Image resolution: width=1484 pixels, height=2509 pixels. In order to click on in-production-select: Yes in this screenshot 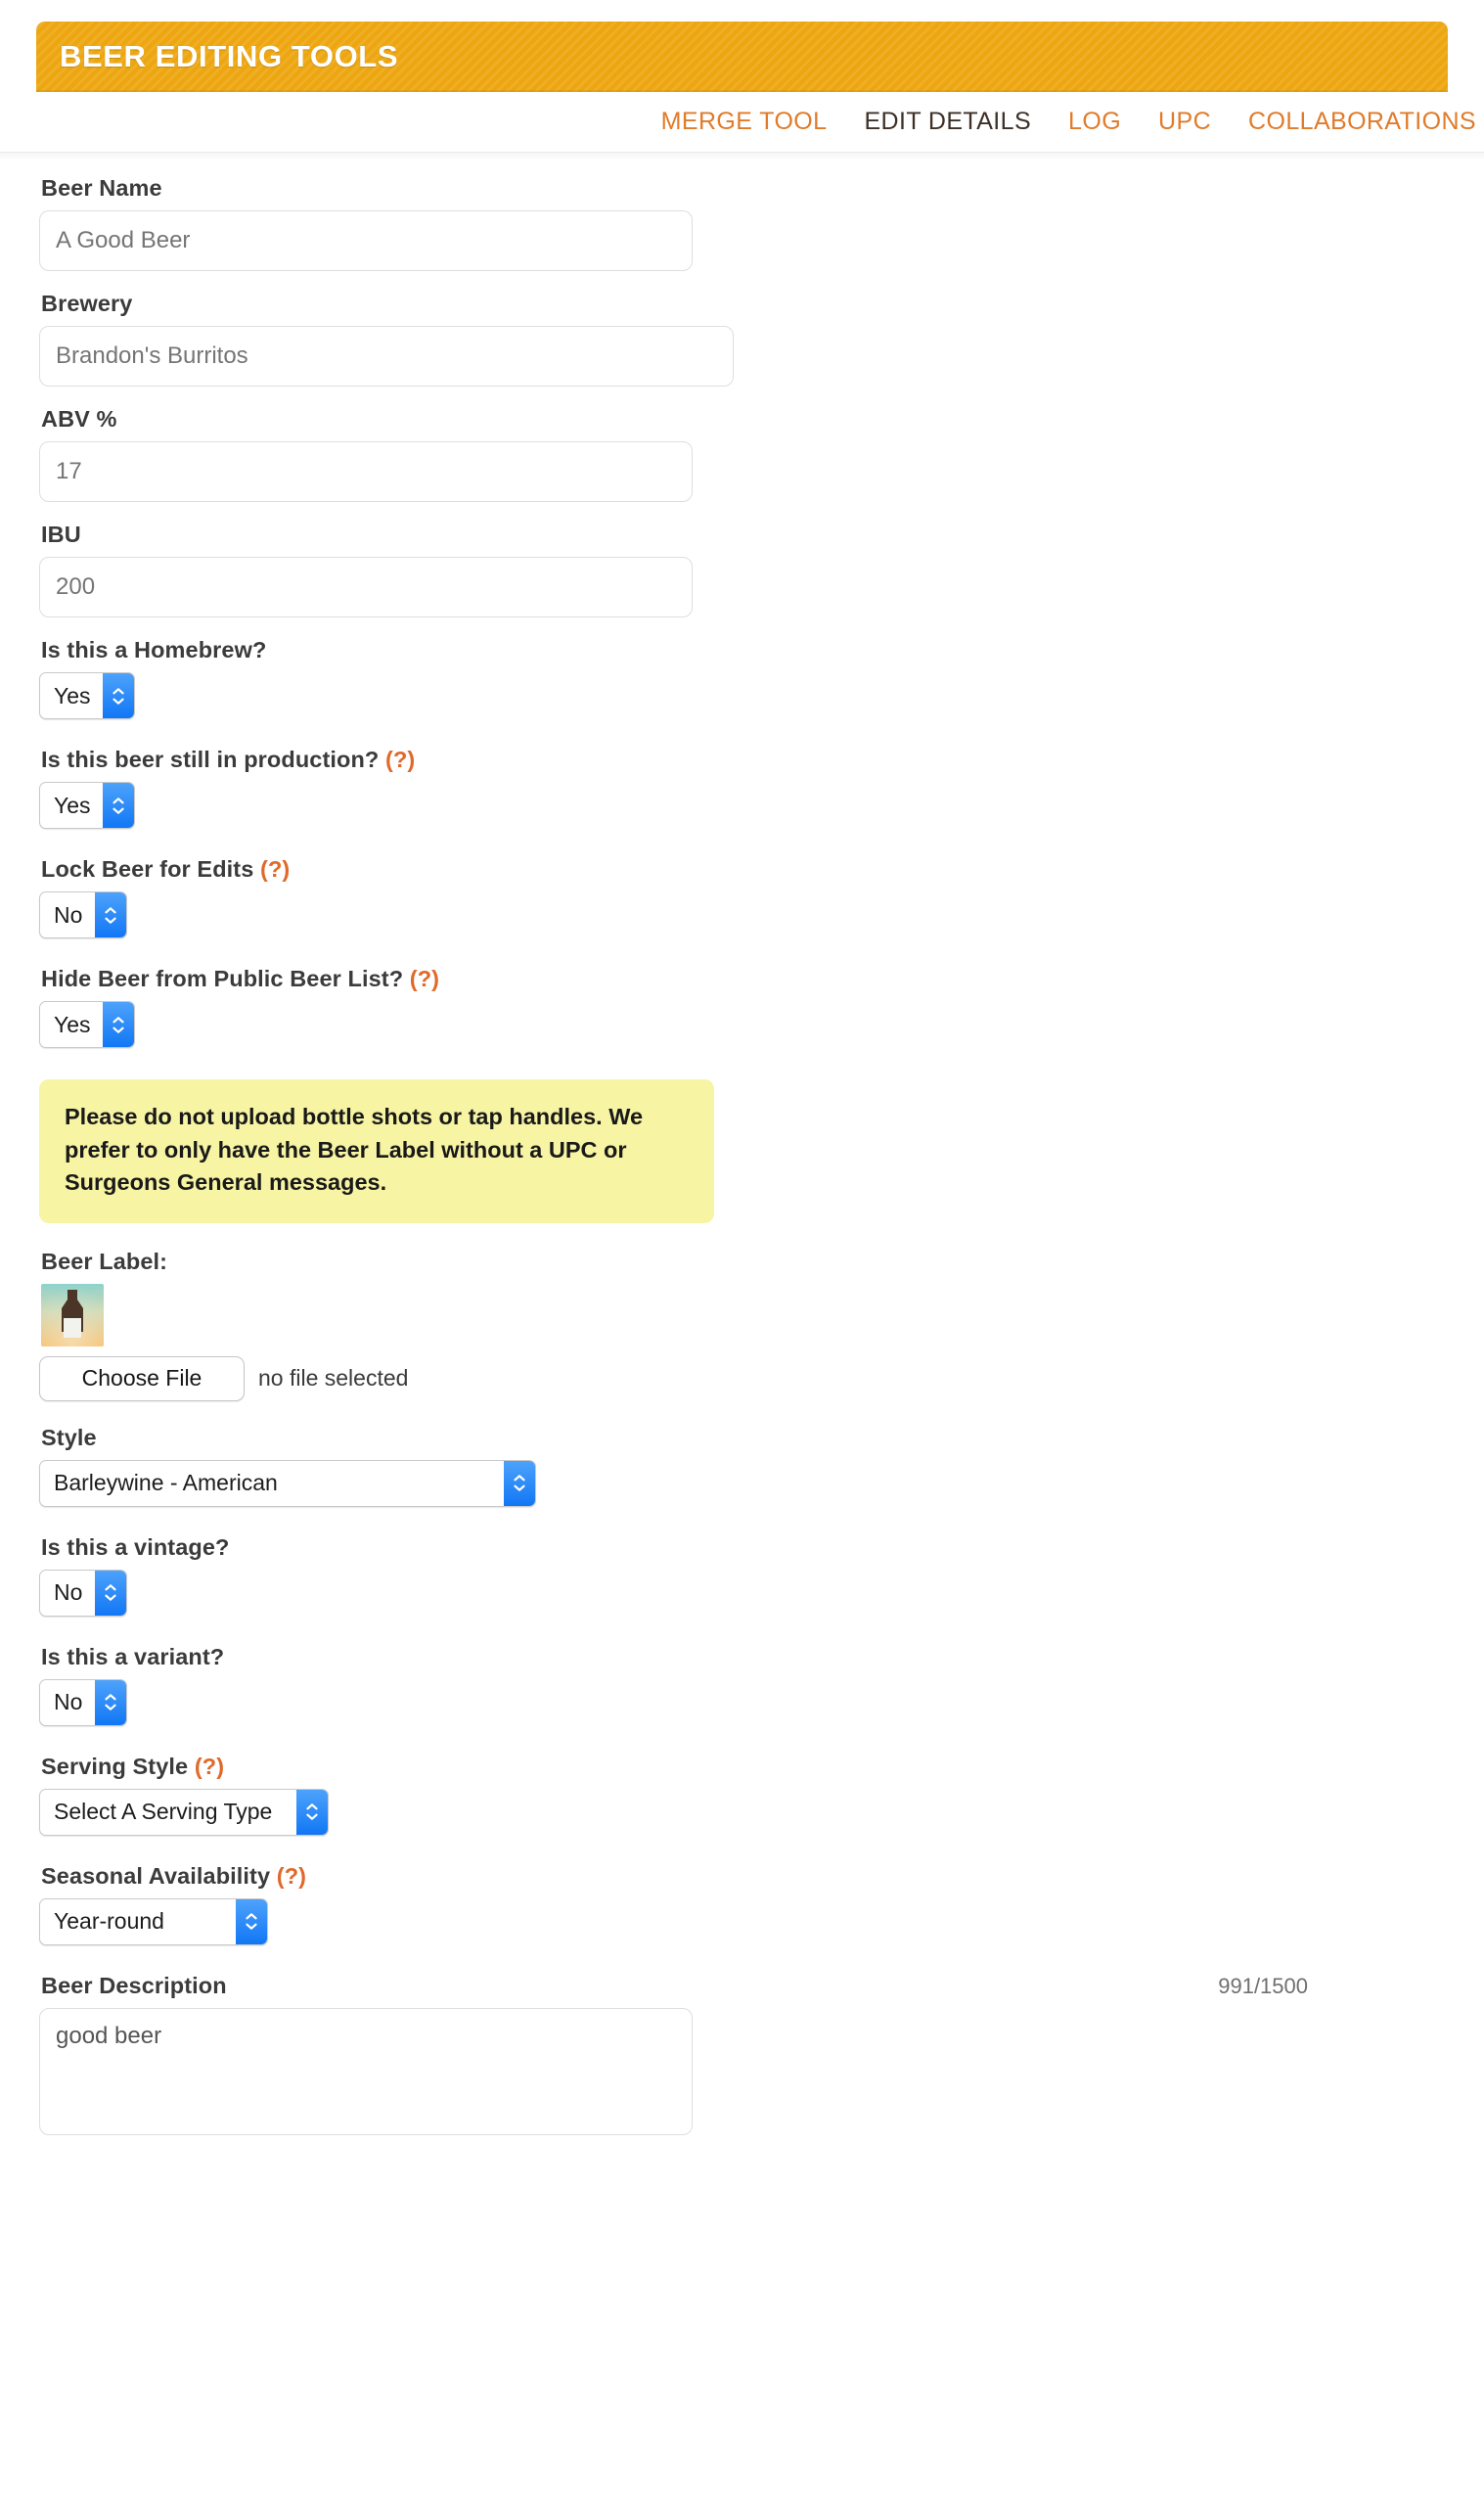, I will do `click(87, 806)`.